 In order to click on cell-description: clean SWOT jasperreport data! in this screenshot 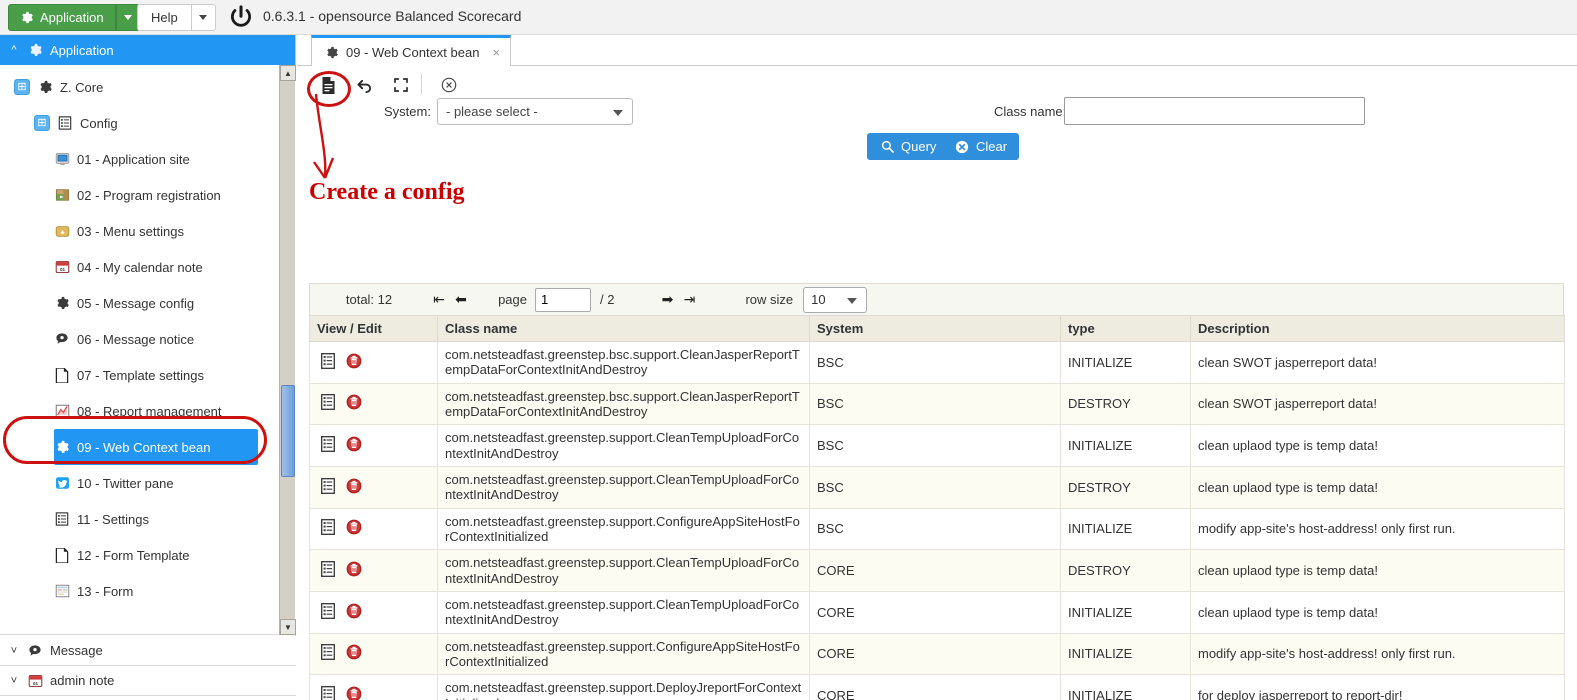, I will do `click(1377, 362)`.